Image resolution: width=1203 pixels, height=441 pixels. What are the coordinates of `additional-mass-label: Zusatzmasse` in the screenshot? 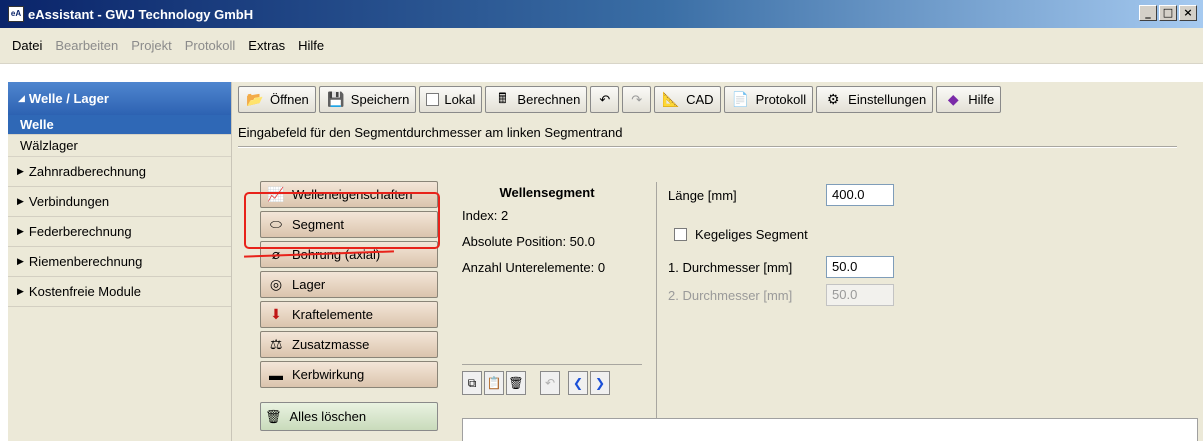 It's located at (331, 344).